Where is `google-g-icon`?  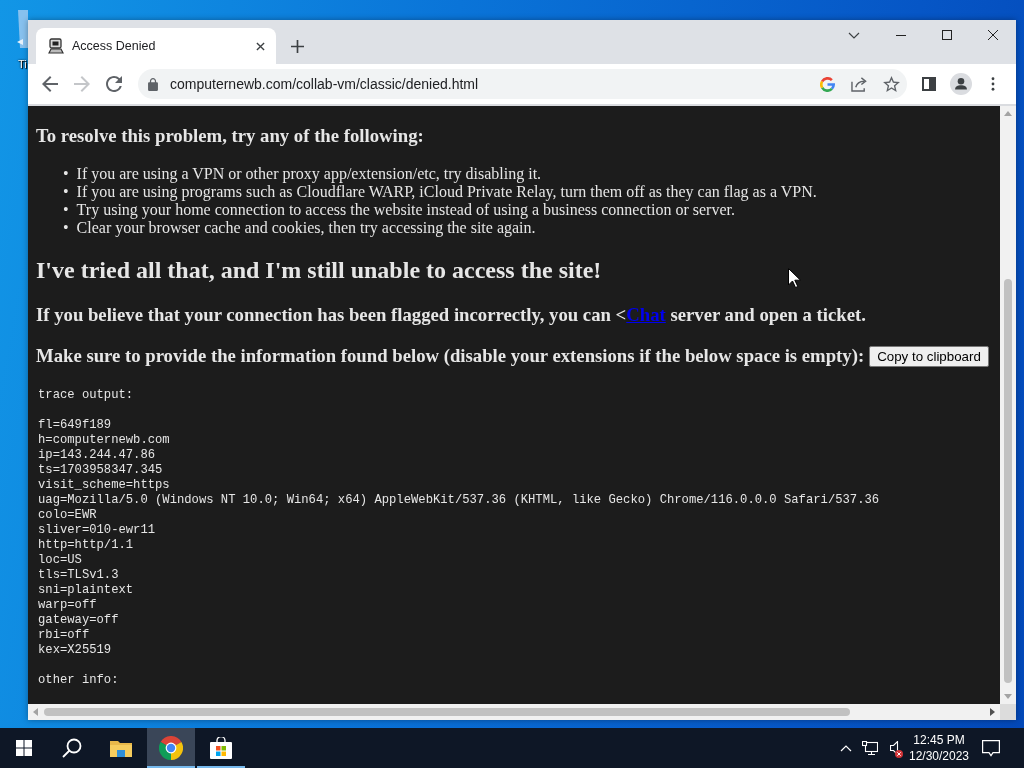
google-g-icon is located at coordinates (827, 84).